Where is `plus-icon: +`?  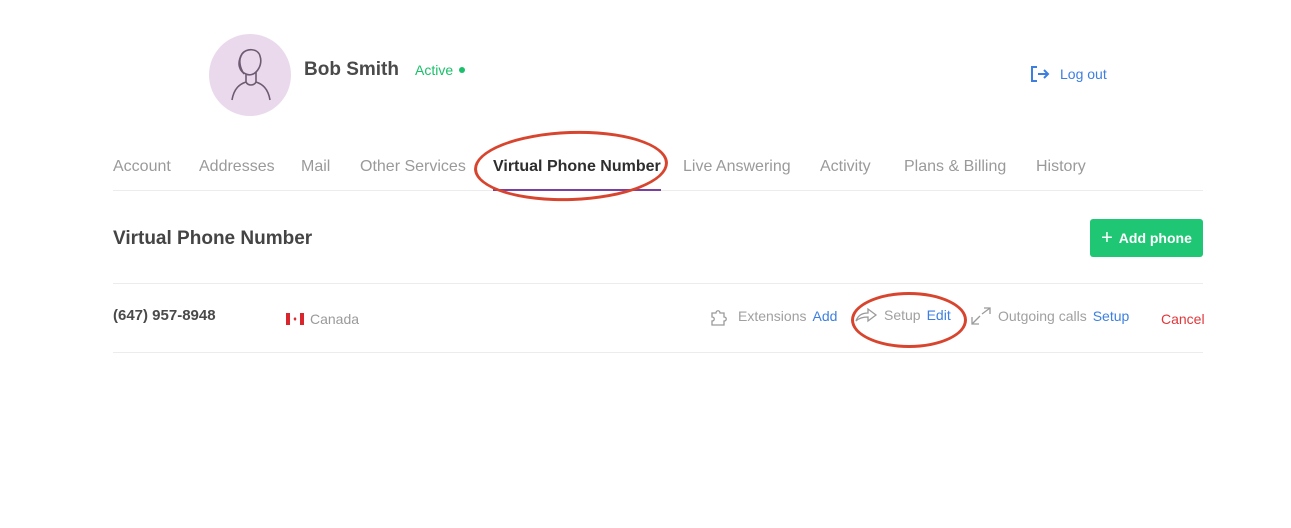
plus-icon: + is located at coordinates (1107, 238).